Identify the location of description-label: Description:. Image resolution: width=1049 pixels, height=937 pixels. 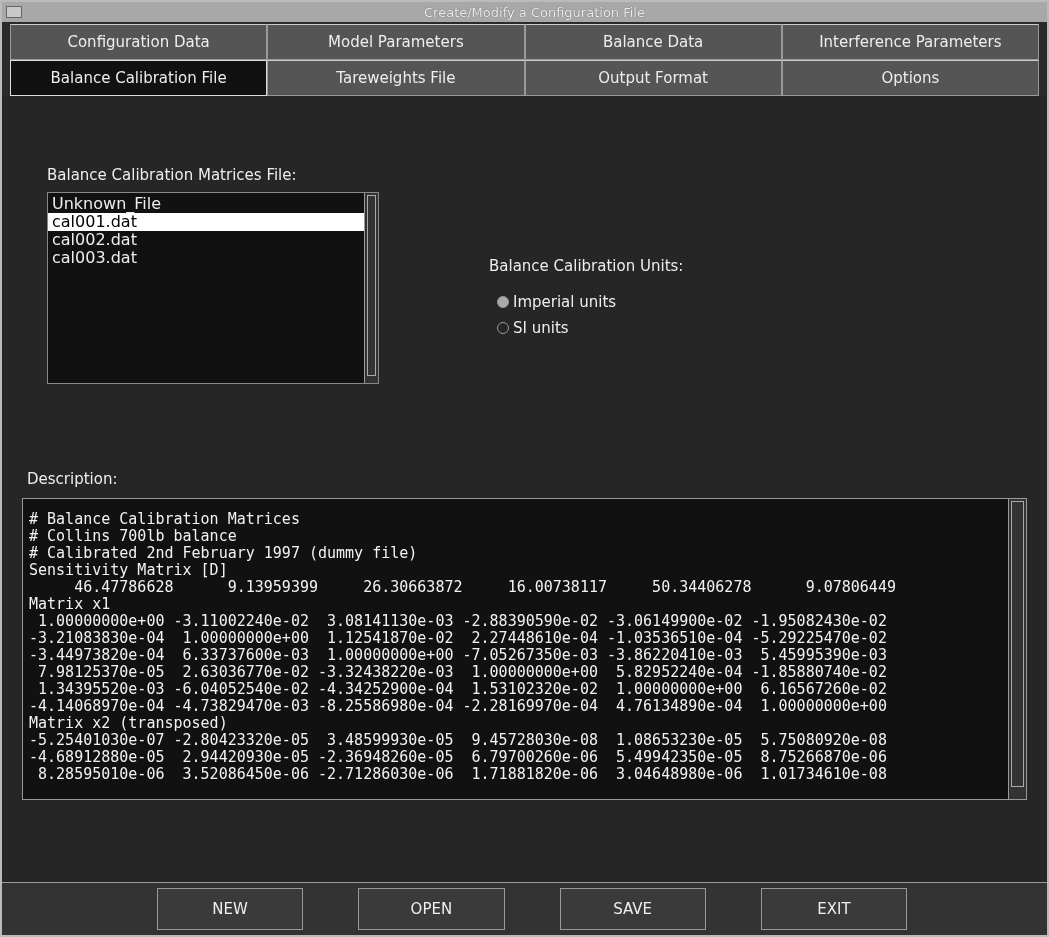
(72, 479).